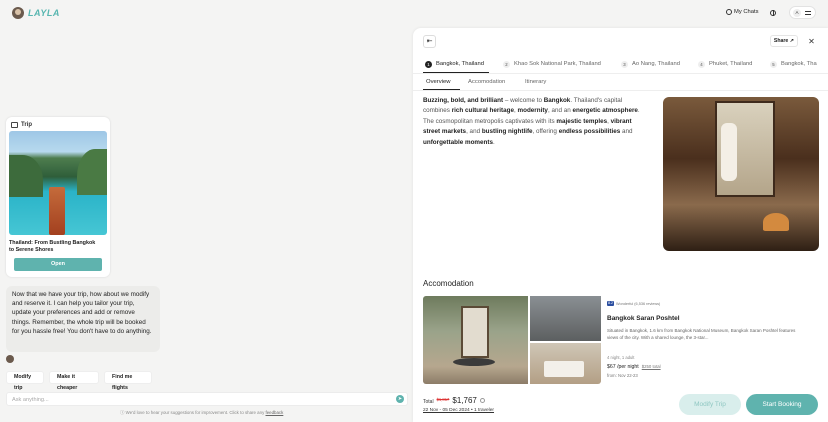 The image size is (828, 422). Describe the element at coordinates (776, 222) in the screenshot. I see `lamp-shape` at that location.